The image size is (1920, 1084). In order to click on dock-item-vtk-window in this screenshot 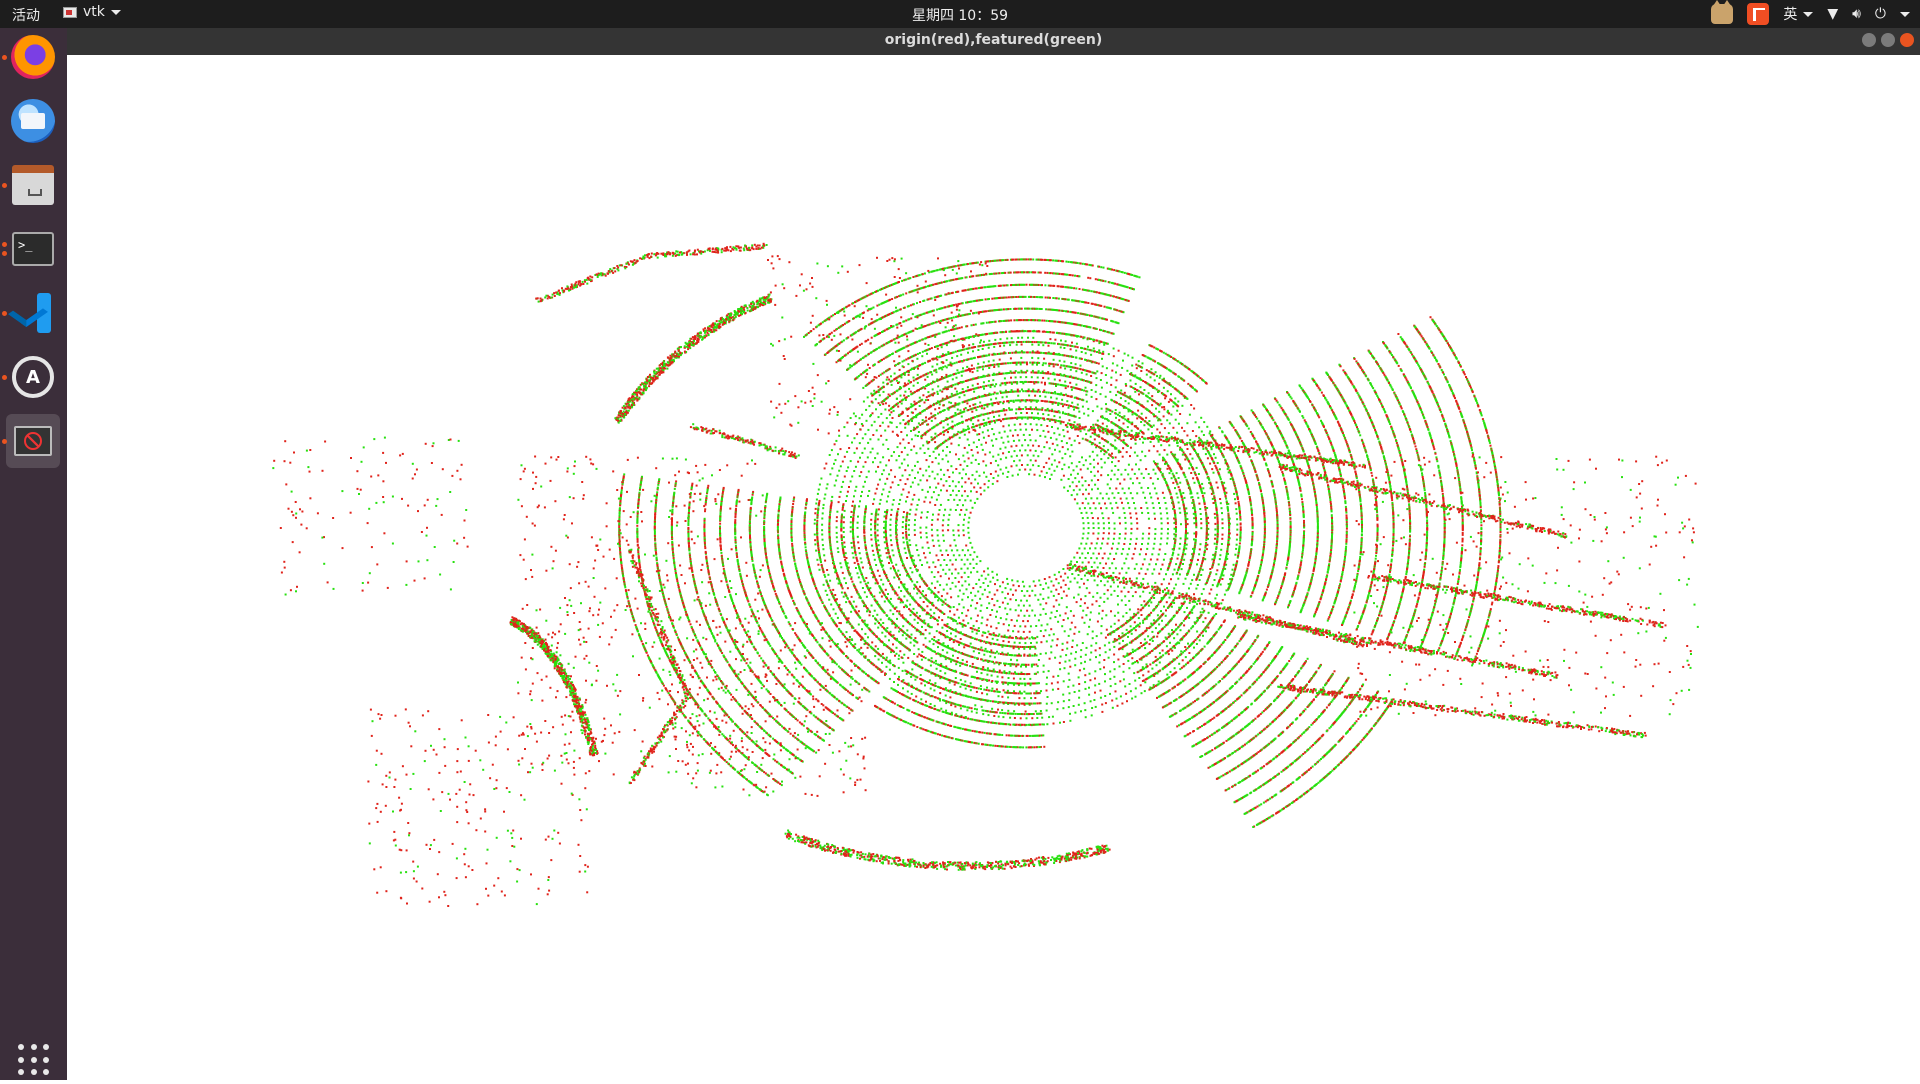, I will do `click(33, 441)`.